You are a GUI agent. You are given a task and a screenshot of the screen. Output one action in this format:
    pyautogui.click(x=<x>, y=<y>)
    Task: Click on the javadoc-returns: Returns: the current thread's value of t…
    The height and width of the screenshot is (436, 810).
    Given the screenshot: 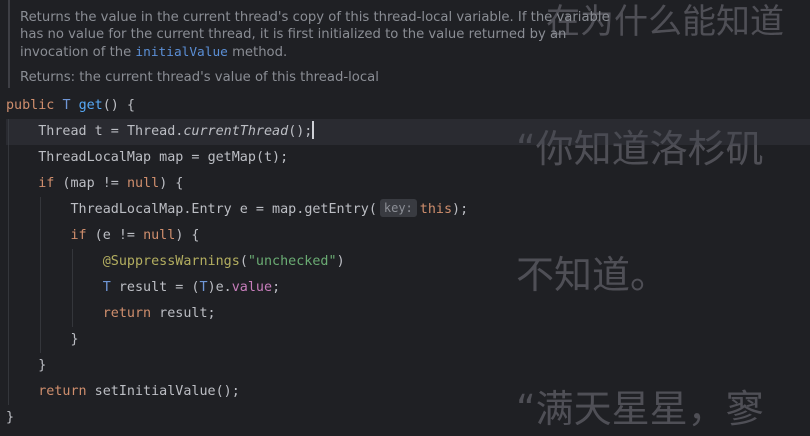 What is the action you would take?
    pyautogui.click(x=199, y=78)
    